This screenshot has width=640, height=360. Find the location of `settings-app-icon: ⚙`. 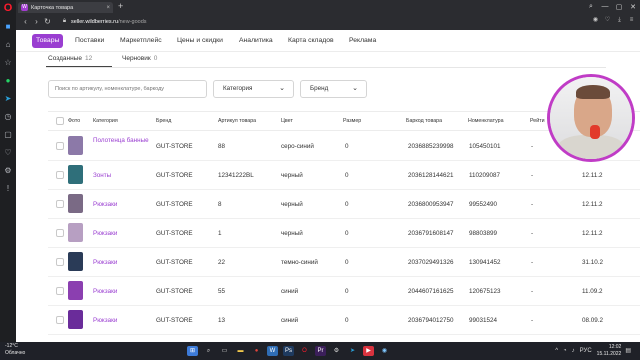

settings-app-icon: ⚙ is located at coordinates (336, 351).